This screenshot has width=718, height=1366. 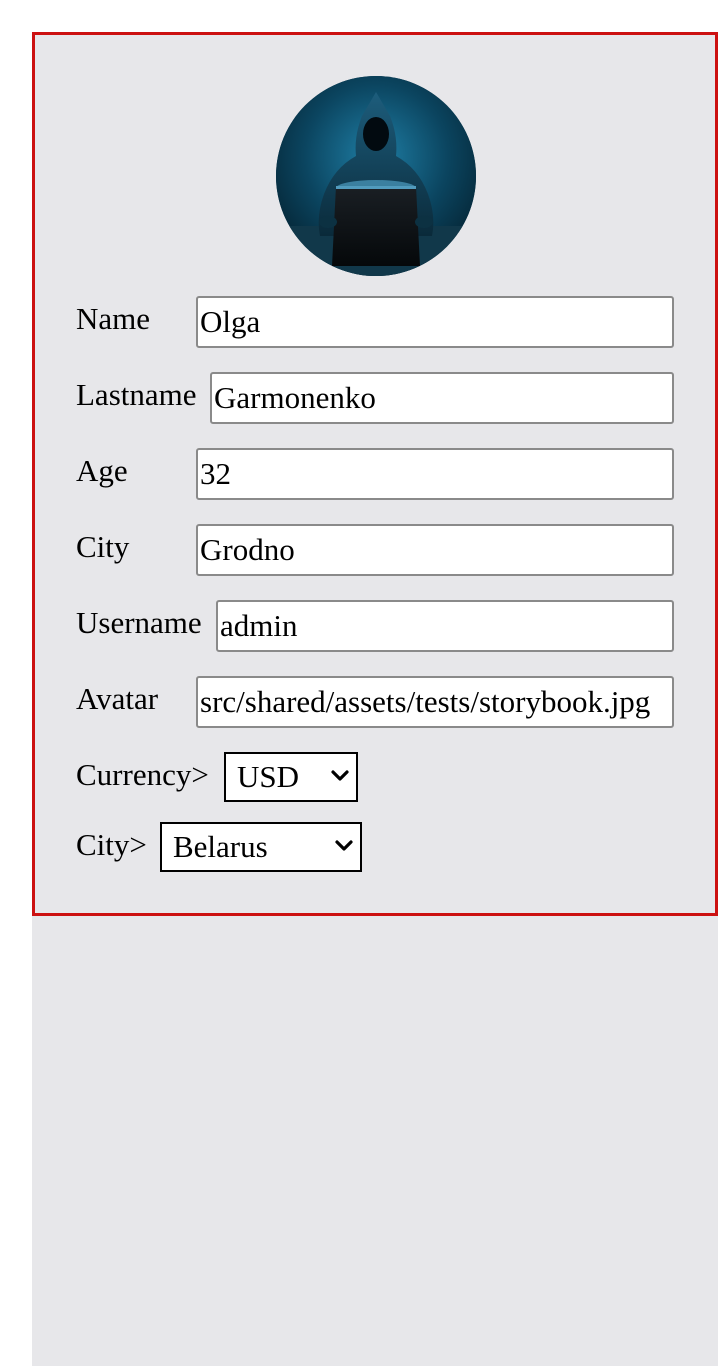 I want to click on currency-label: Currency>, so click(x=142, y=774).